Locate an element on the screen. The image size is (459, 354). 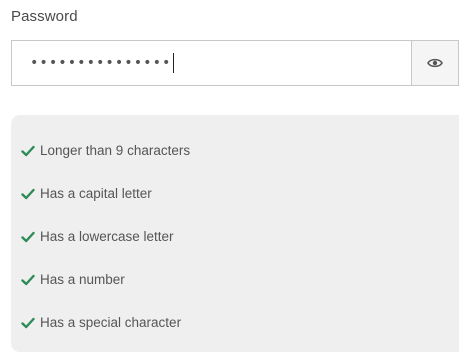
requirement-capital: Has a capital letter is located at coordinates (235, 193).